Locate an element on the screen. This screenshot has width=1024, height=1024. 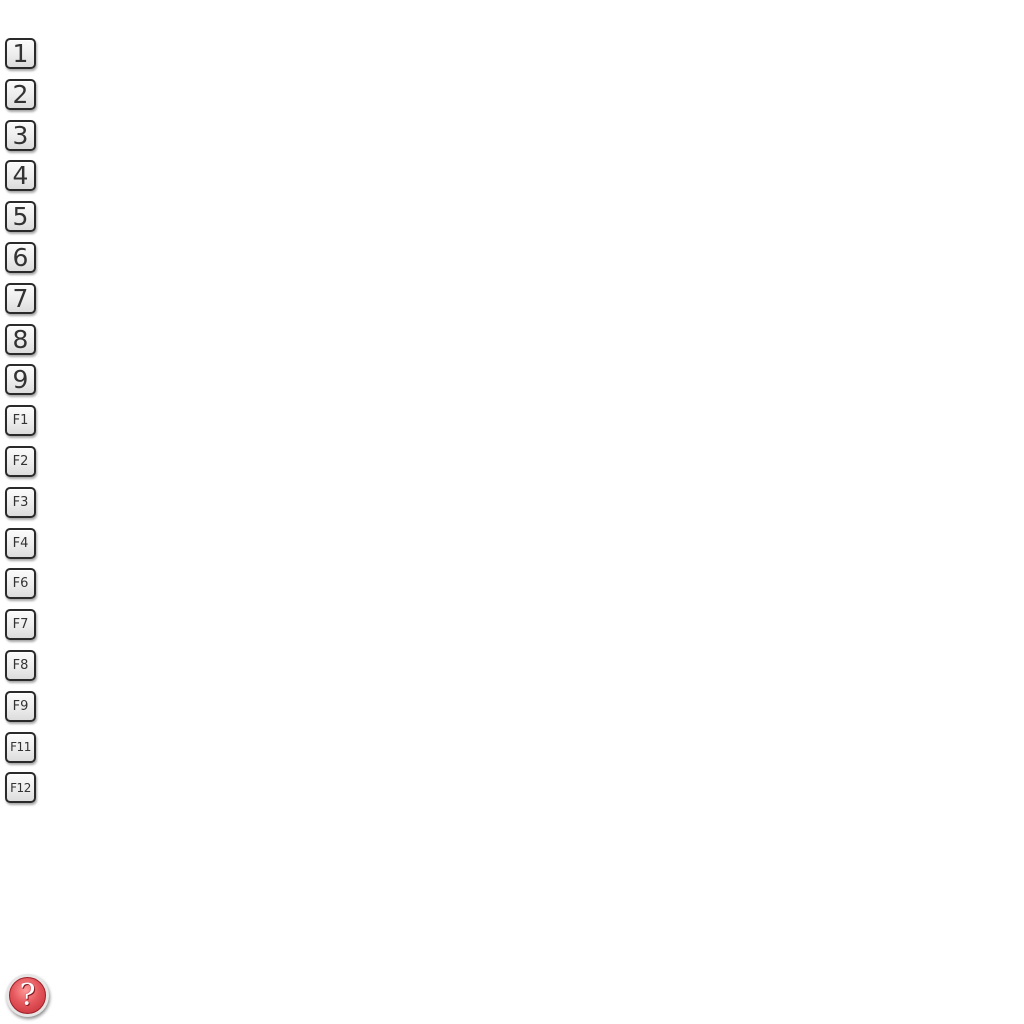
key-6: 6 is located at coordinates (20, 257).